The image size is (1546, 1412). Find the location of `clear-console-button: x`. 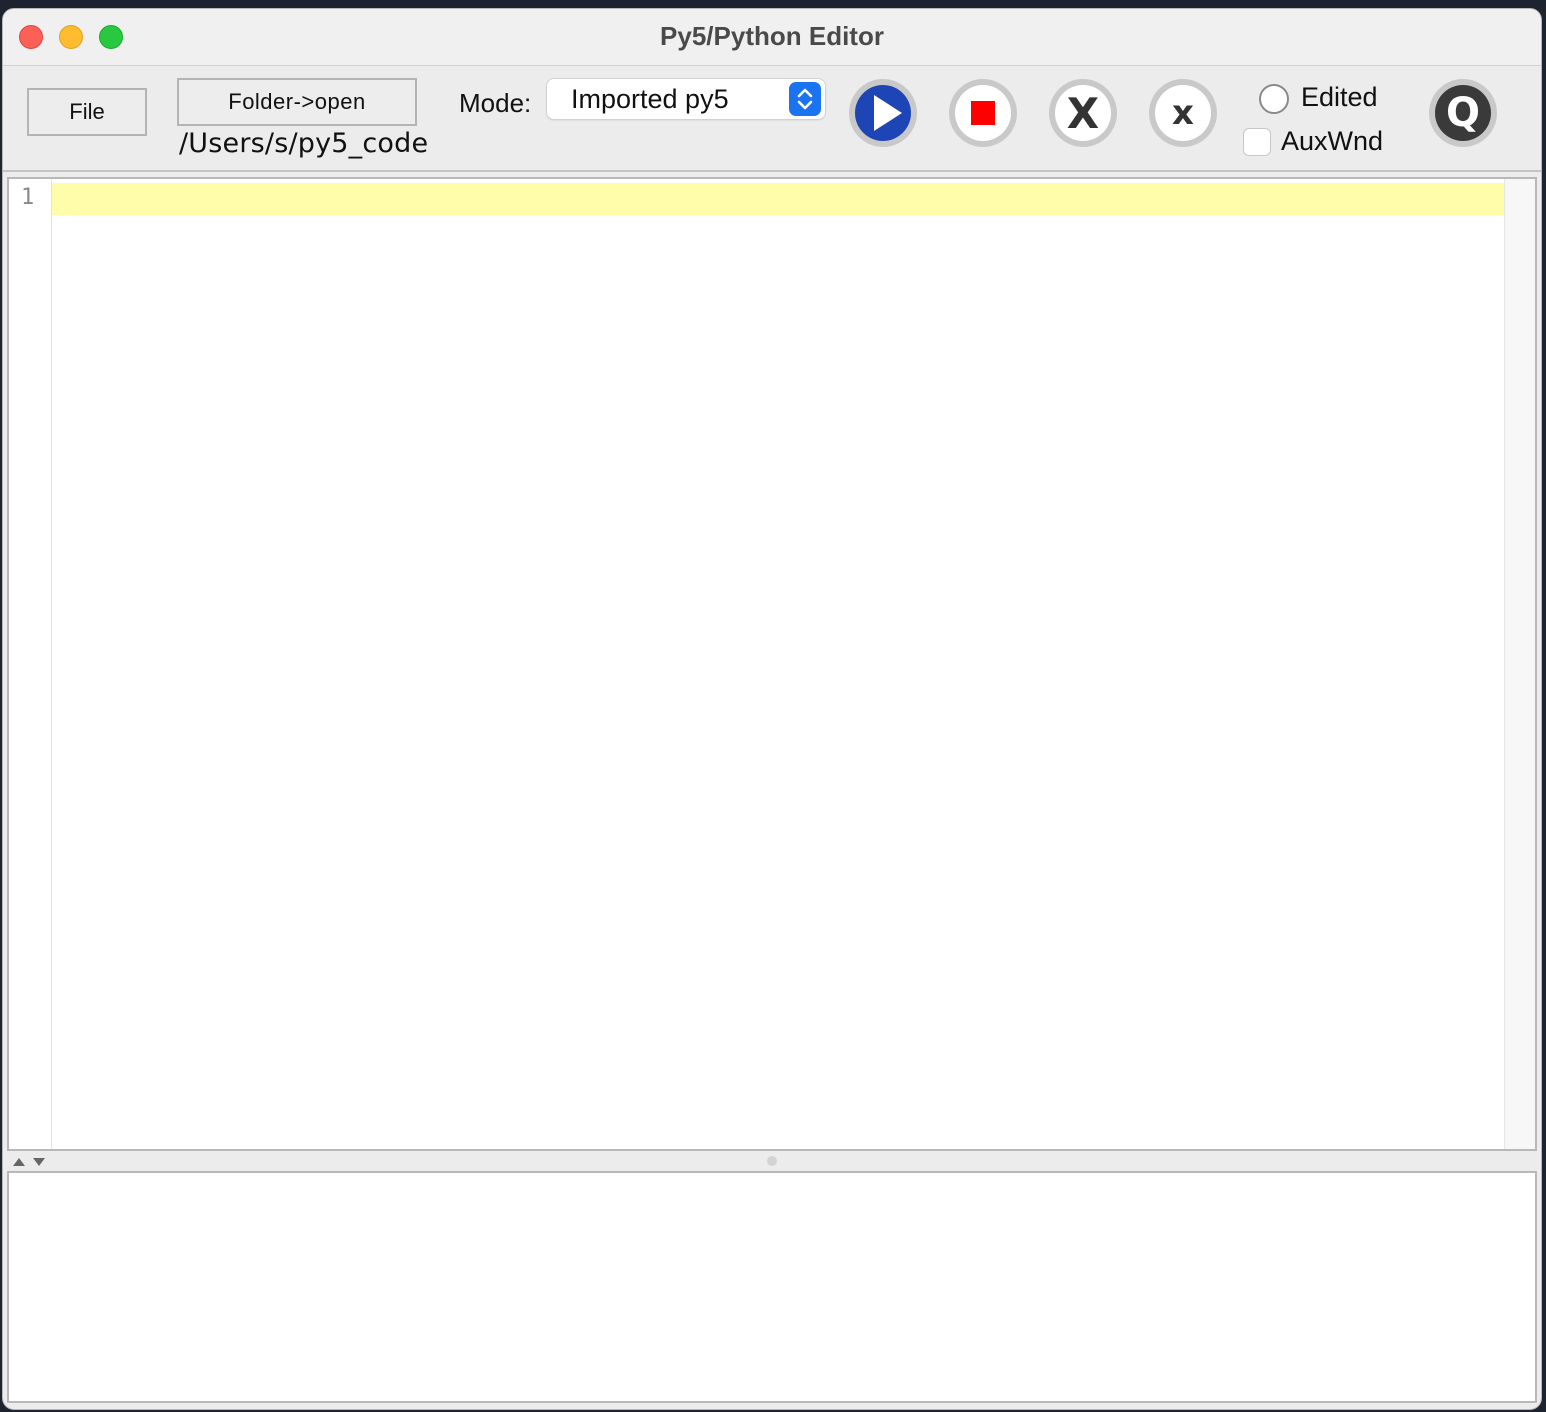

clear-console-button: x is located at coordinates (1183, 113).